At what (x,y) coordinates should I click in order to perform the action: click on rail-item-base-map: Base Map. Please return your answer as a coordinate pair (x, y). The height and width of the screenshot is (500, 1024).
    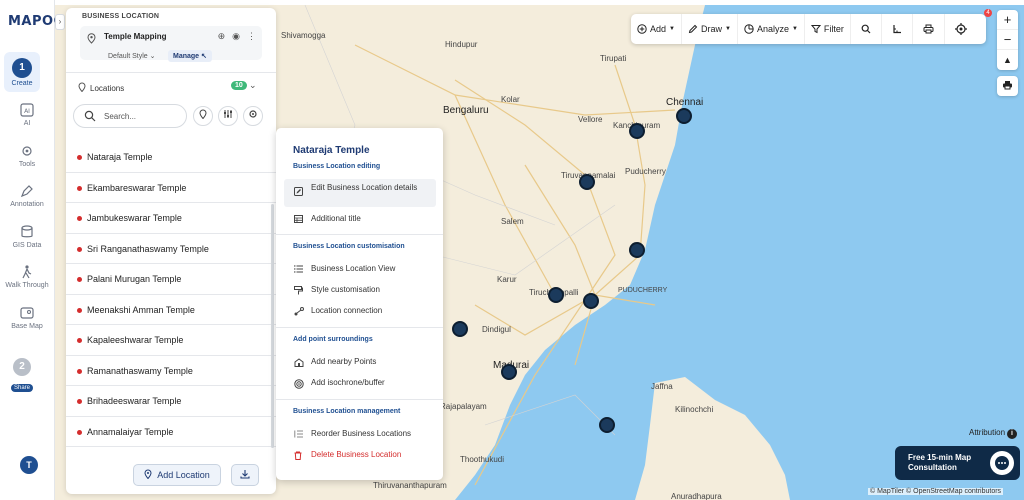
    Looking at the image, I should click on (27, 317).